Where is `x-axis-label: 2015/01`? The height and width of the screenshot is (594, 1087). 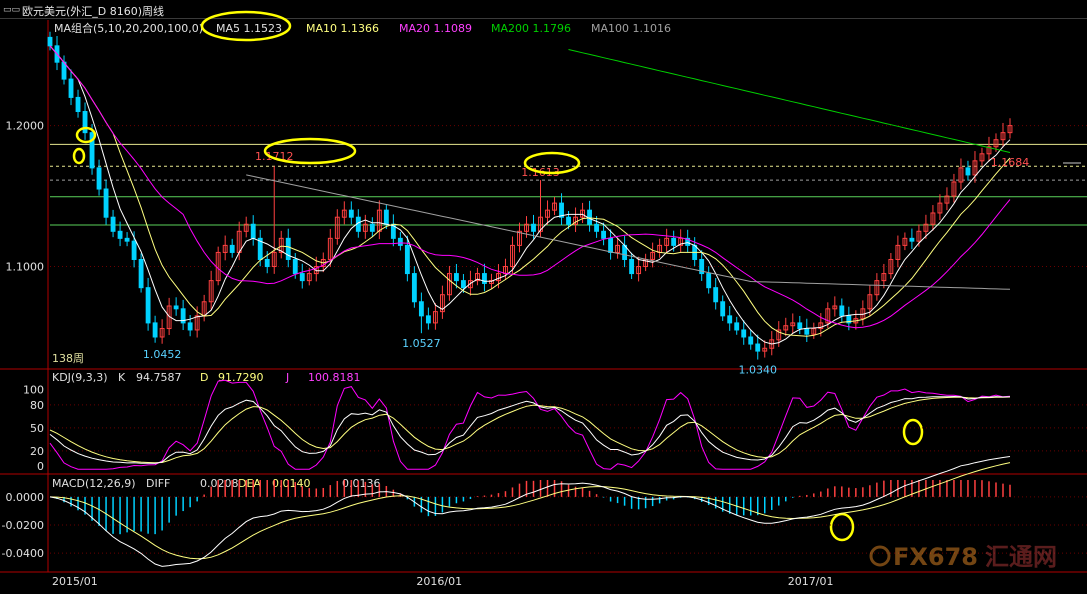 x-axis-label: 2015/01 is located at coordinates (75, 581).